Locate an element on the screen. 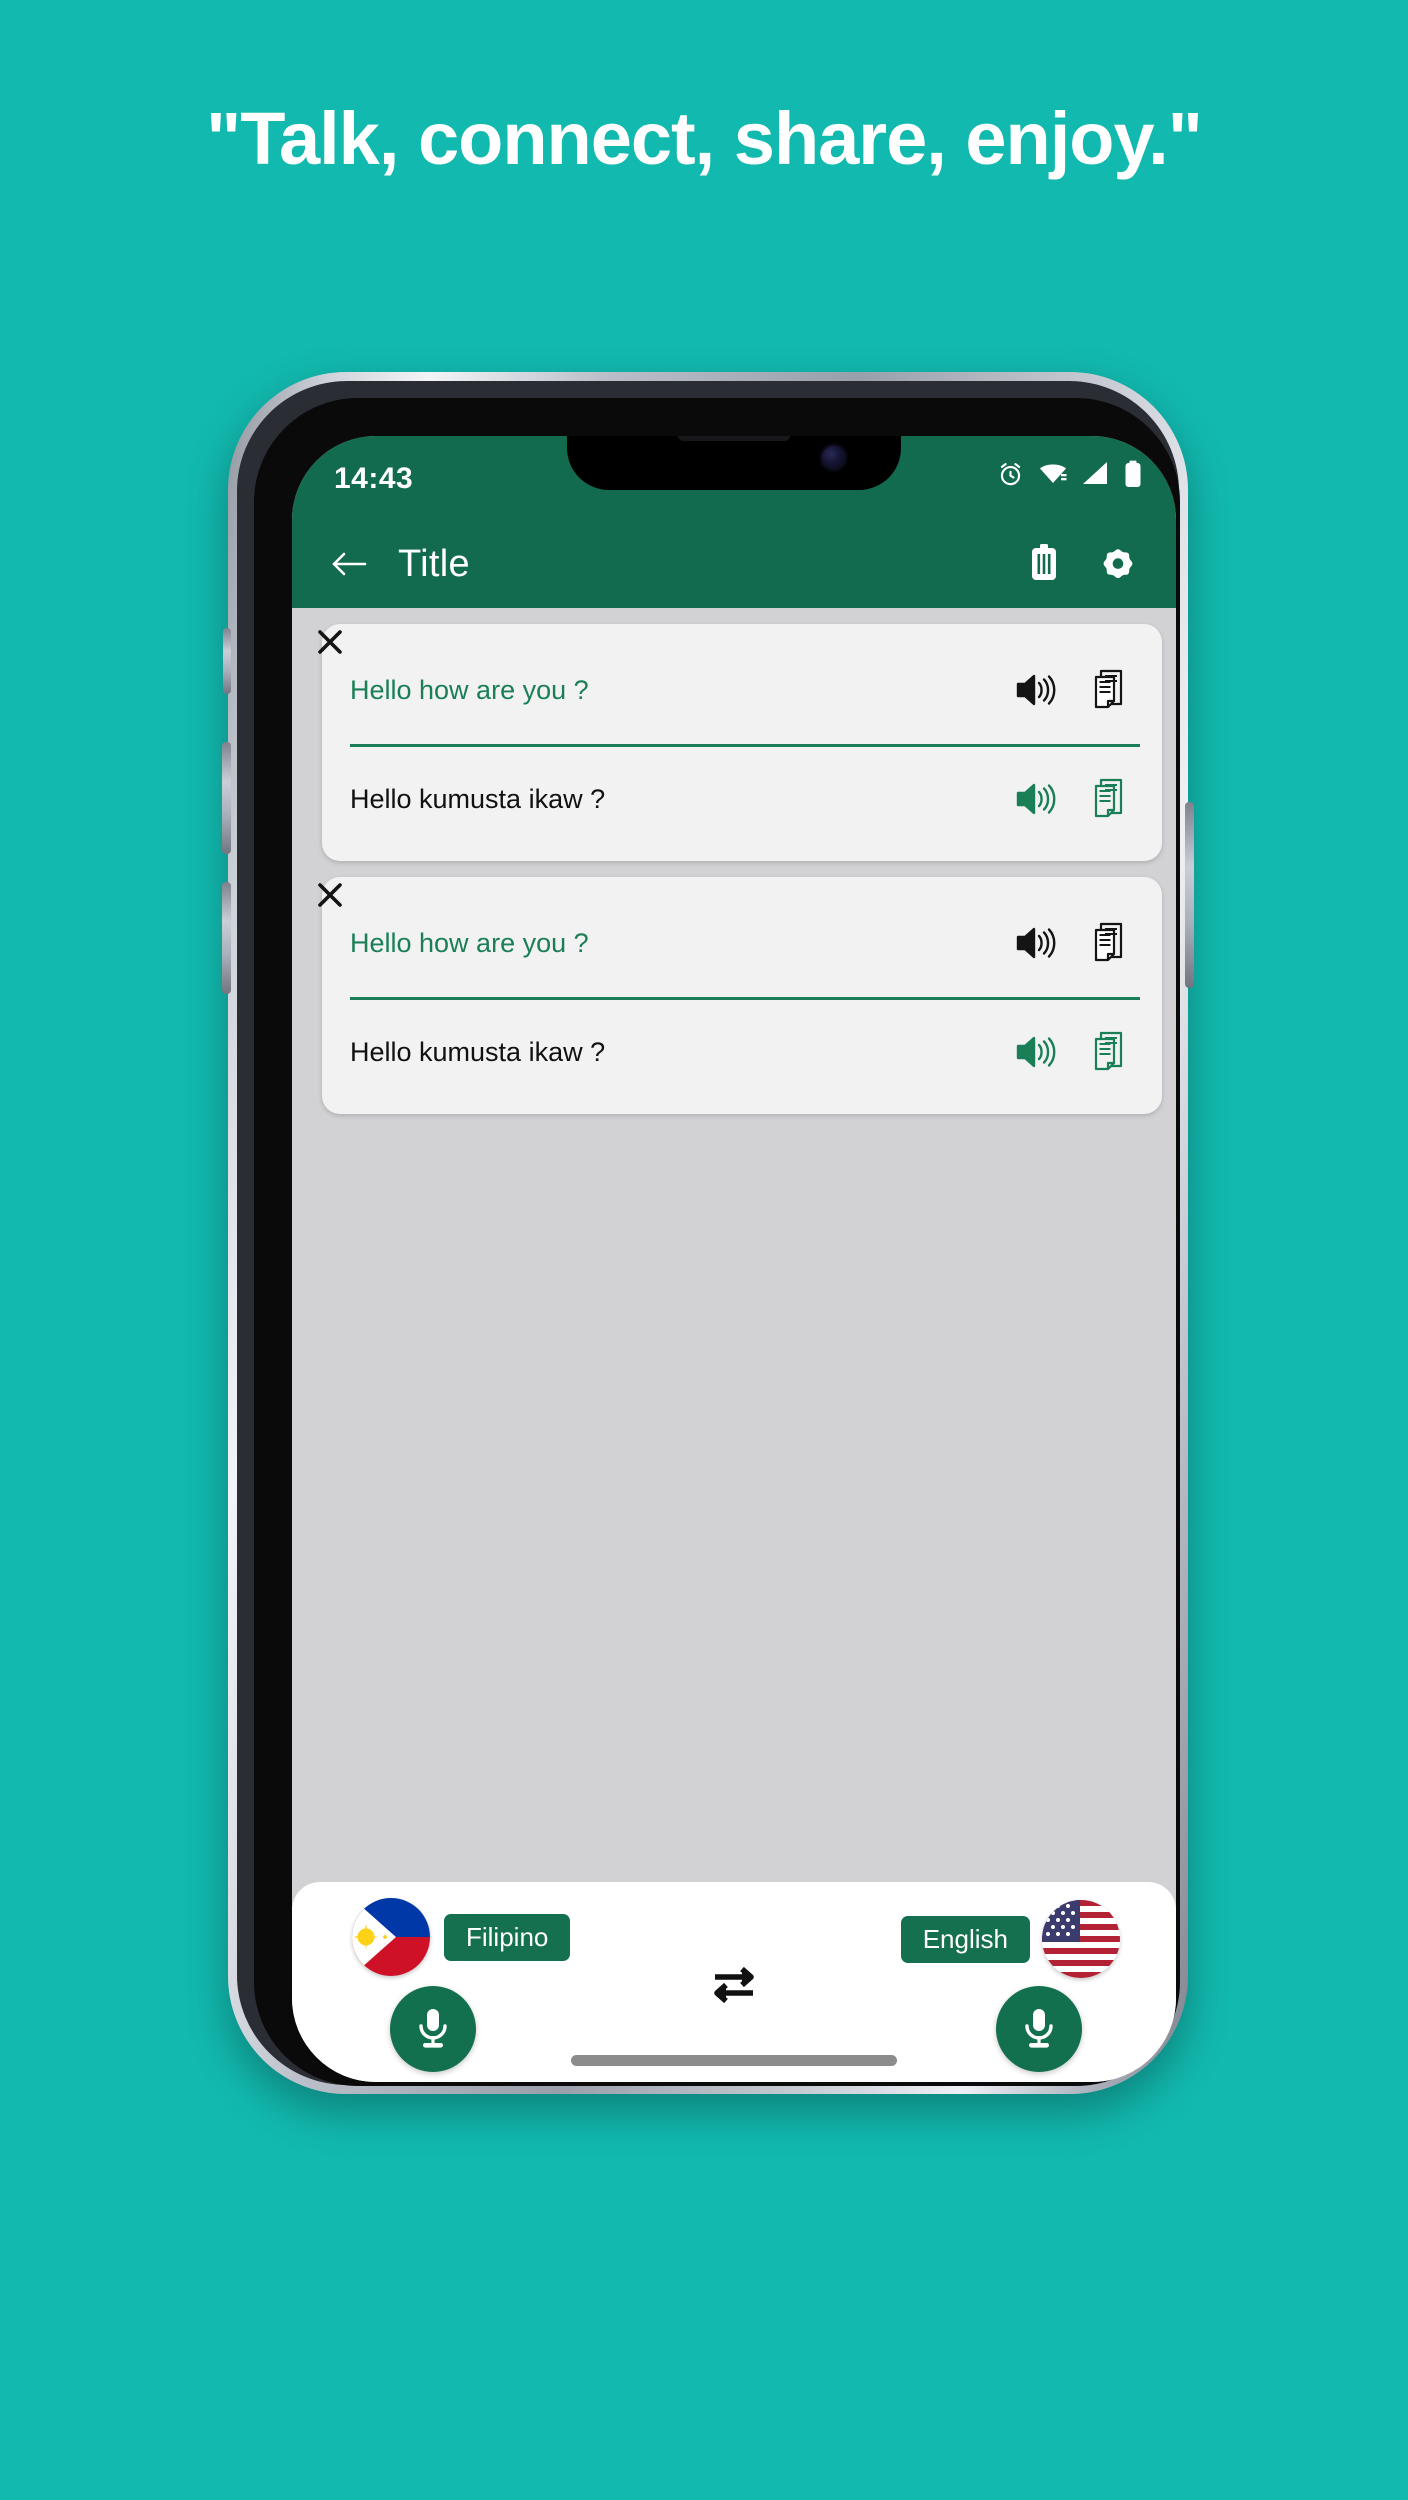 This screenshot has height=2500, width=1408. status-bar-time: 14:43 is located at coordinates (374, 478).